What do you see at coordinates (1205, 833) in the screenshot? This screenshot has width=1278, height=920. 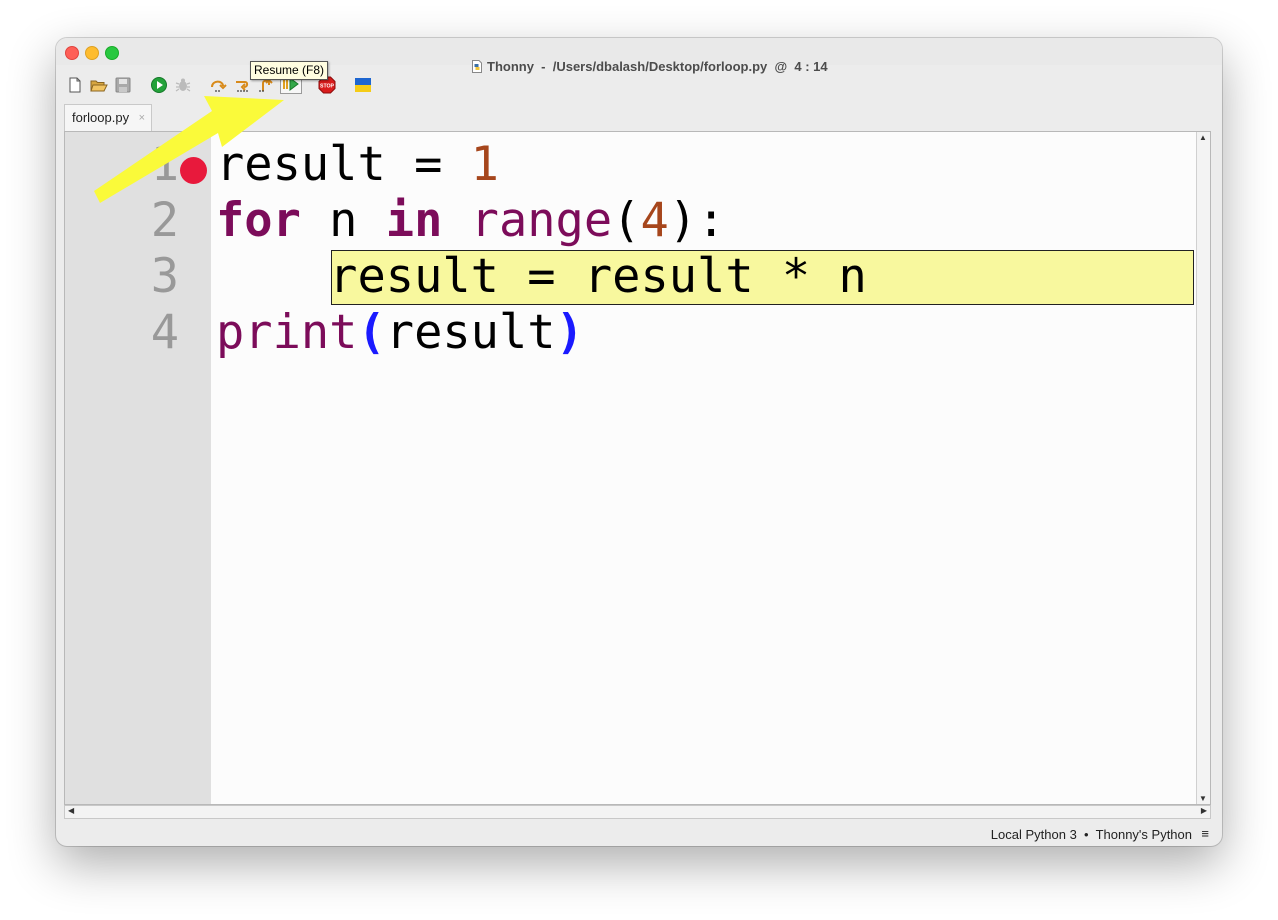 I see `menu-icon: ≡` at bounding box center [1205, 833].